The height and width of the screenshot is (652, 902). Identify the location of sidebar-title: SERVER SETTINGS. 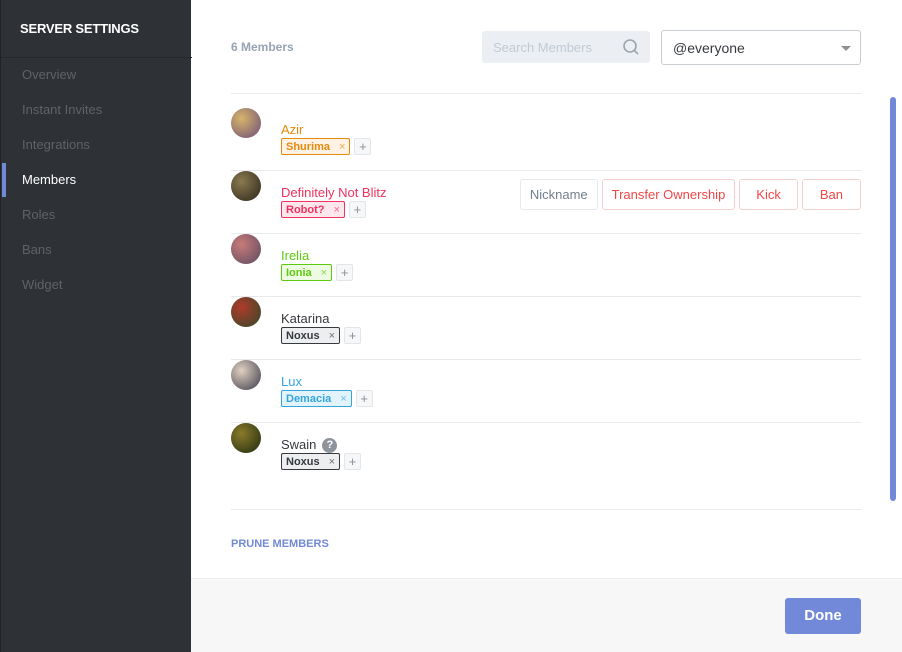
(79, 28).